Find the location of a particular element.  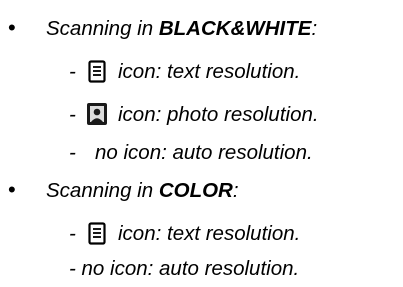

color-item-text-label: icon: text resolution. is located at coordinates (209, 233).